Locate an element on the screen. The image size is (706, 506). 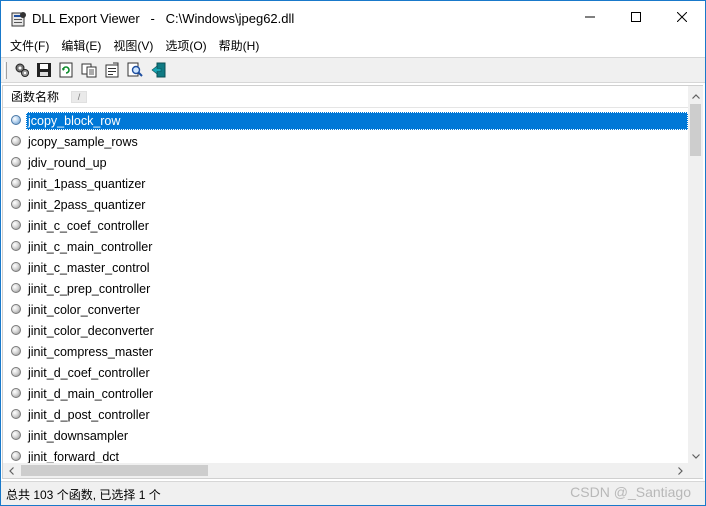
exit-icon is located at coordinates (159, 71).